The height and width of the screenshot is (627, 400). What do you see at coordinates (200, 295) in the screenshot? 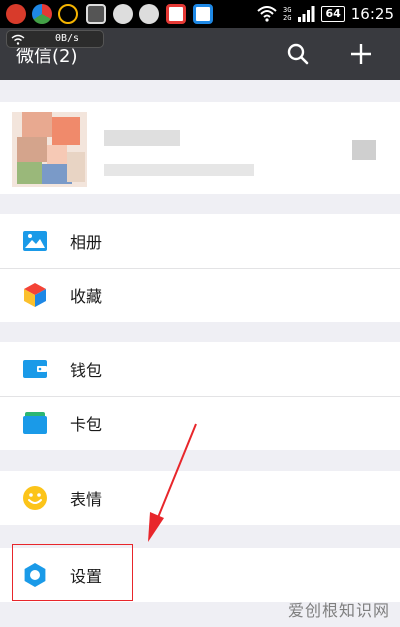
I see `menu-item-favorites: 收藏` at bounding box center [200, 295].